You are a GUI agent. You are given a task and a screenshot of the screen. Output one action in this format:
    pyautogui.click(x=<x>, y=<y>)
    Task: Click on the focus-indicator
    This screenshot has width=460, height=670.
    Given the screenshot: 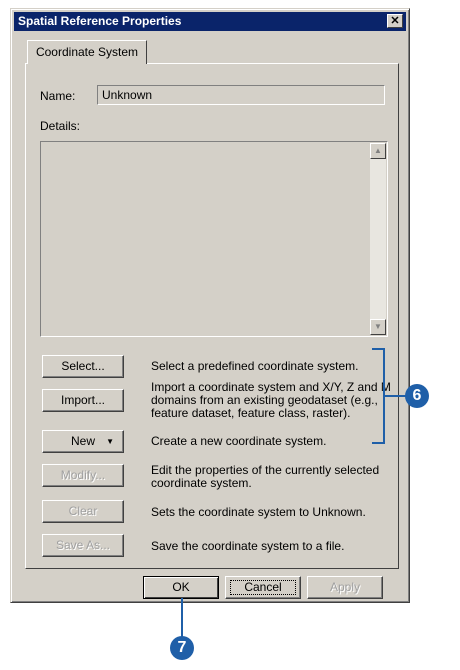 What is the action you would take?
    pyautogui.click(x=263, y=587)
    